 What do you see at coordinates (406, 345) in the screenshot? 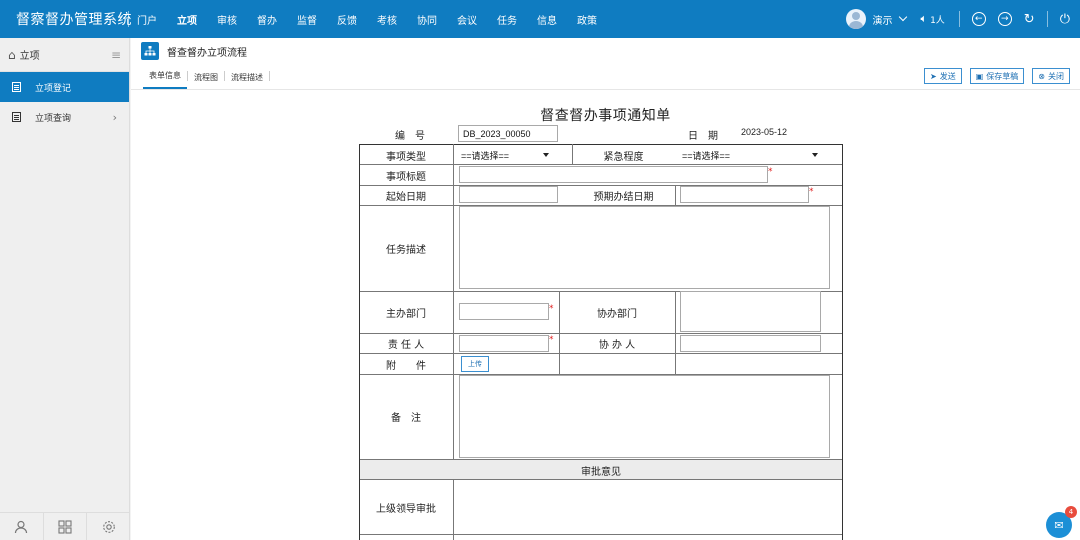
I see `owner-label: 责 任 人` at bounding box center [406, 345].